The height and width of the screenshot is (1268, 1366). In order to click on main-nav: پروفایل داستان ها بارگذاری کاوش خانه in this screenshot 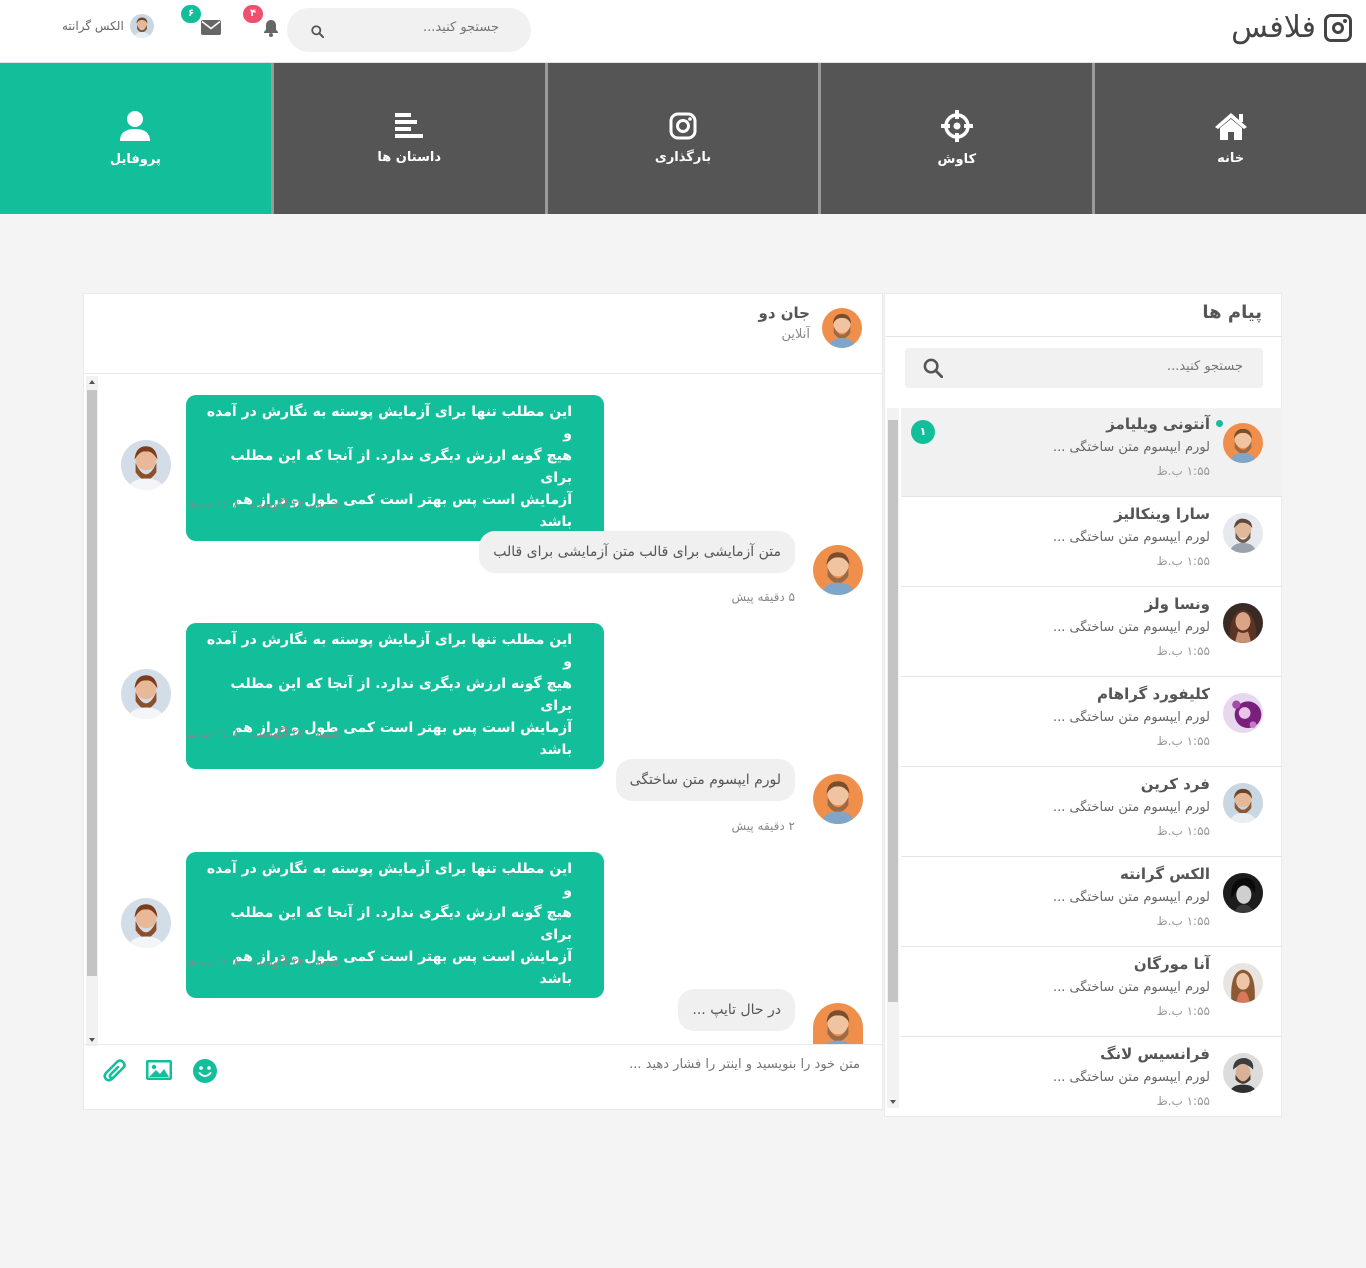, I will do `click(683, 138)`.